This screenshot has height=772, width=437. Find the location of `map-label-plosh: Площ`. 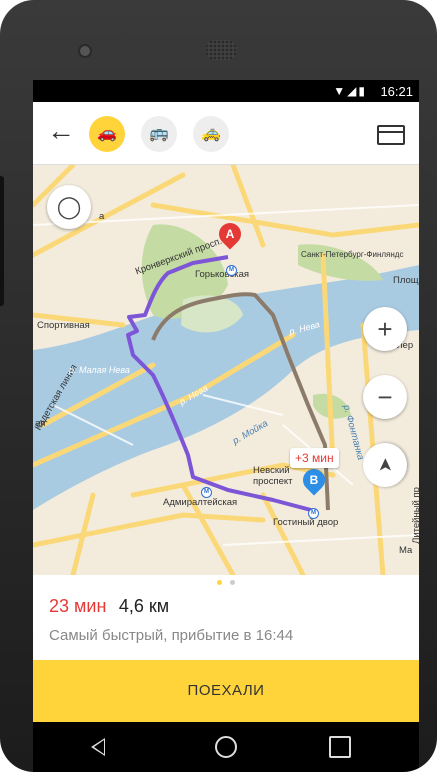

map-label-plosh: Площ is located at coordinates (406, 280).